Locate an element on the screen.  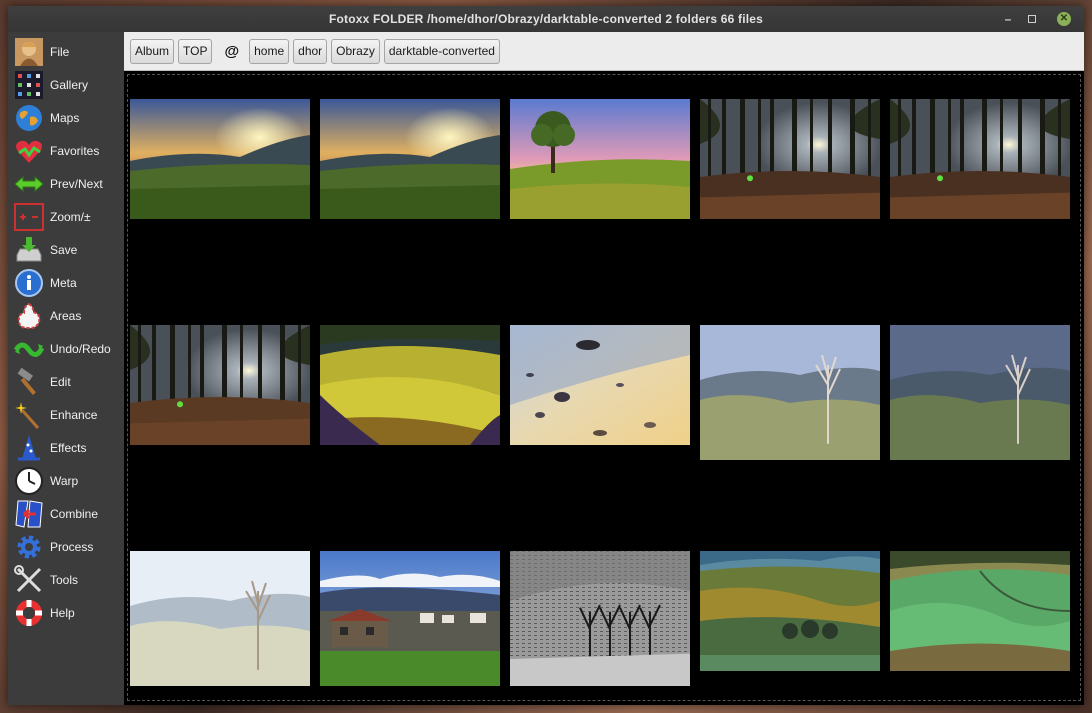
zoom-icon is located at coordinates (29, 217).